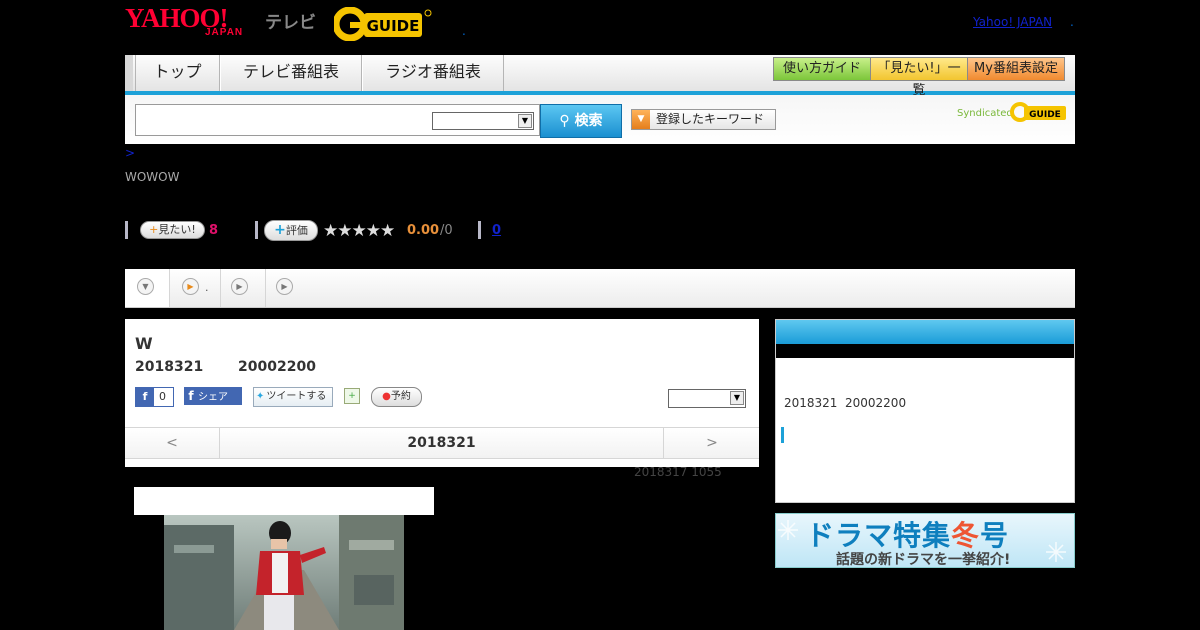 This screenshot has width=1200, height=630. I want to click on side-panel-subheader, so click(925, 351).